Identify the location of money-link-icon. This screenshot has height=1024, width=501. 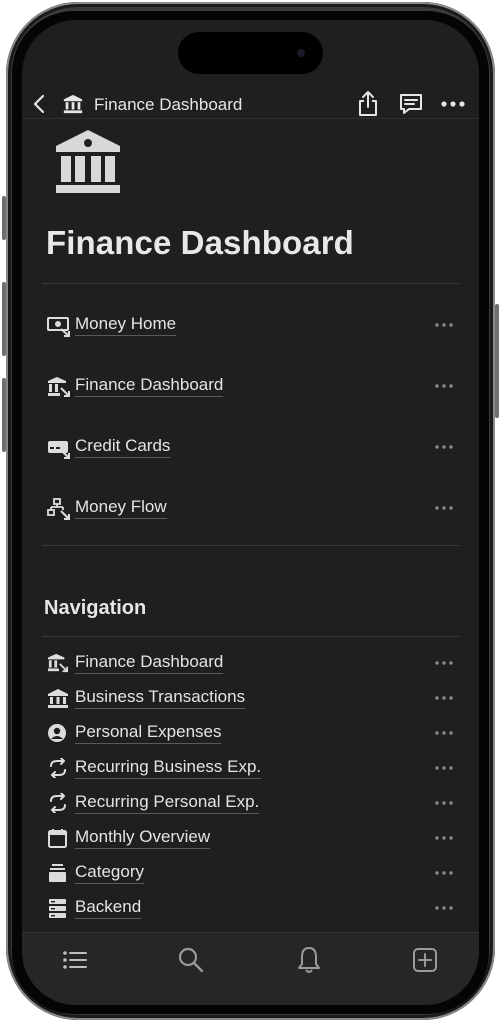
(58, 327).